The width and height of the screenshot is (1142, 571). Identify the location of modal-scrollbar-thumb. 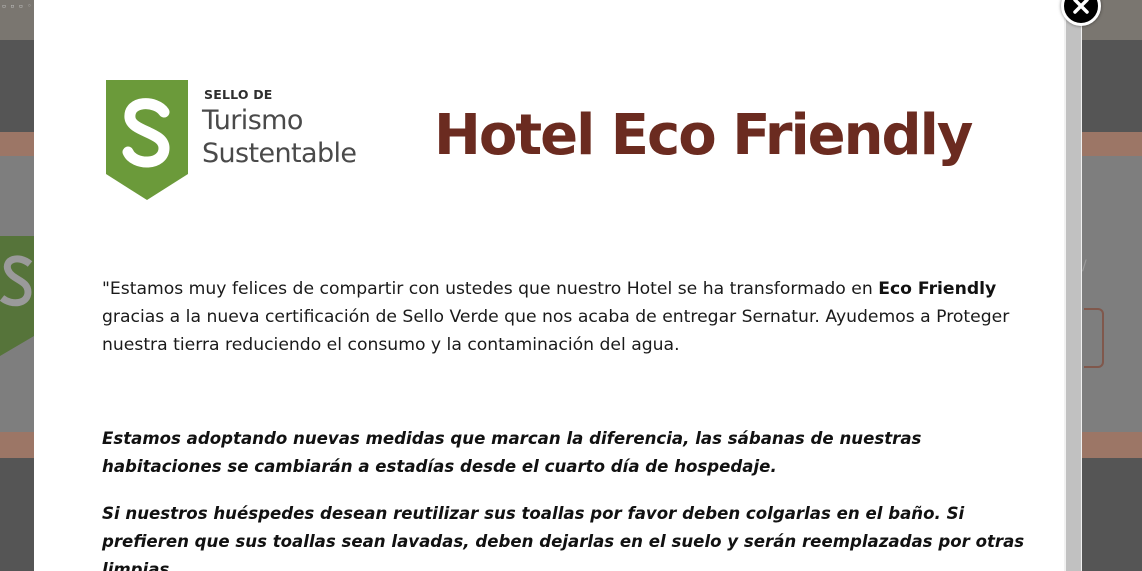
(1073, 294).